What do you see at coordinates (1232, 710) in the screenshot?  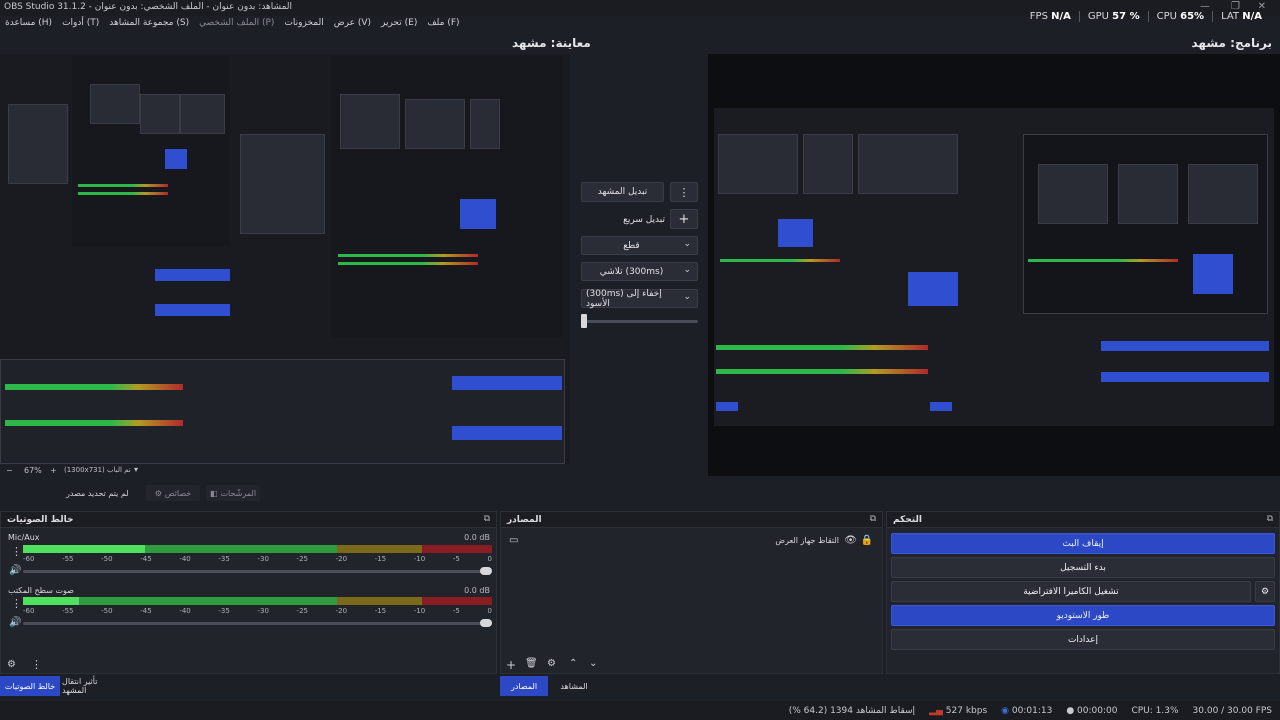 I see `fps-readout: 30.00 / 30.00 FPS` at bounding box center [1232, 710].